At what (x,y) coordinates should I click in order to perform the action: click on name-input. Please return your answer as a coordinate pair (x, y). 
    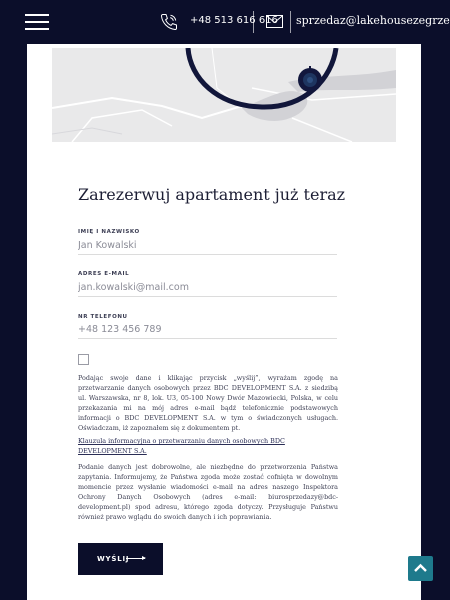
    Looking at the image, I should click on (207, 245).